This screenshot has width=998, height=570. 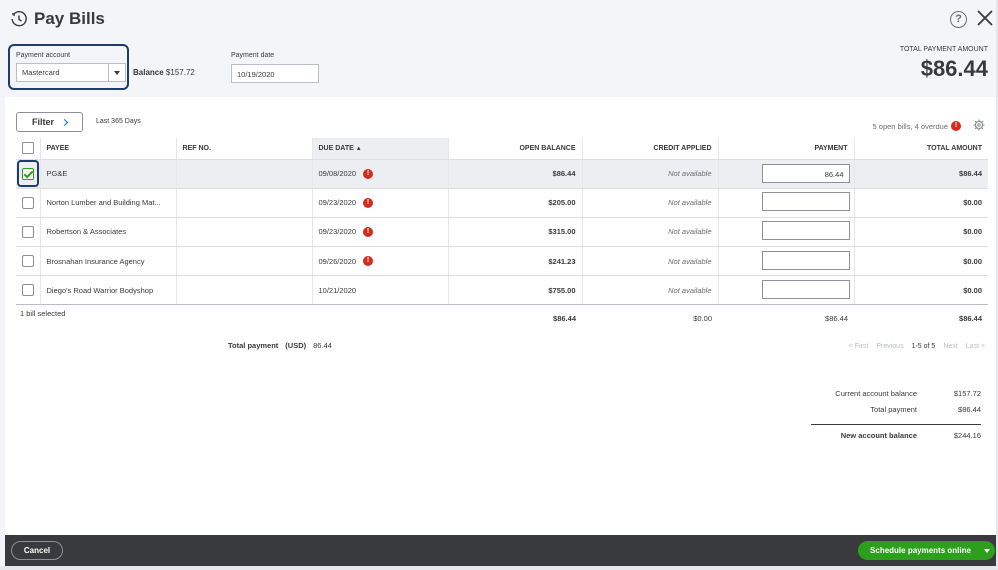 What do you see at coordinates (702, 318) in the screenshot?
I see `footer-credit-applied: $0.00` at bounding box center [702, 318].